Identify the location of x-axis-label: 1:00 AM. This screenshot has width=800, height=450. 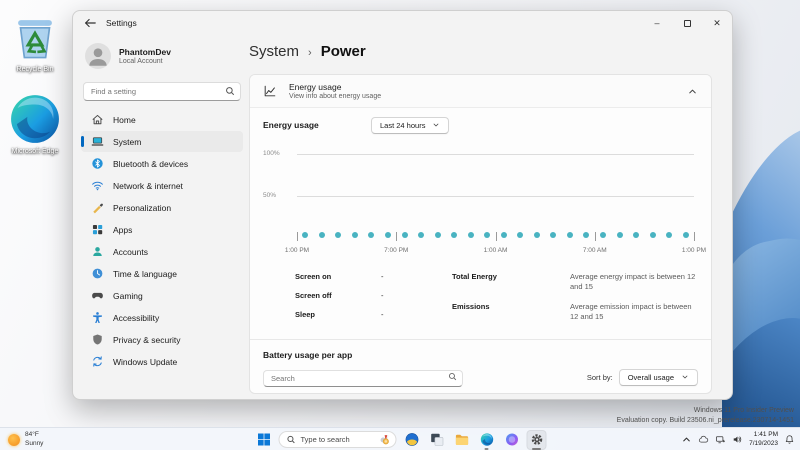
(495, 250).